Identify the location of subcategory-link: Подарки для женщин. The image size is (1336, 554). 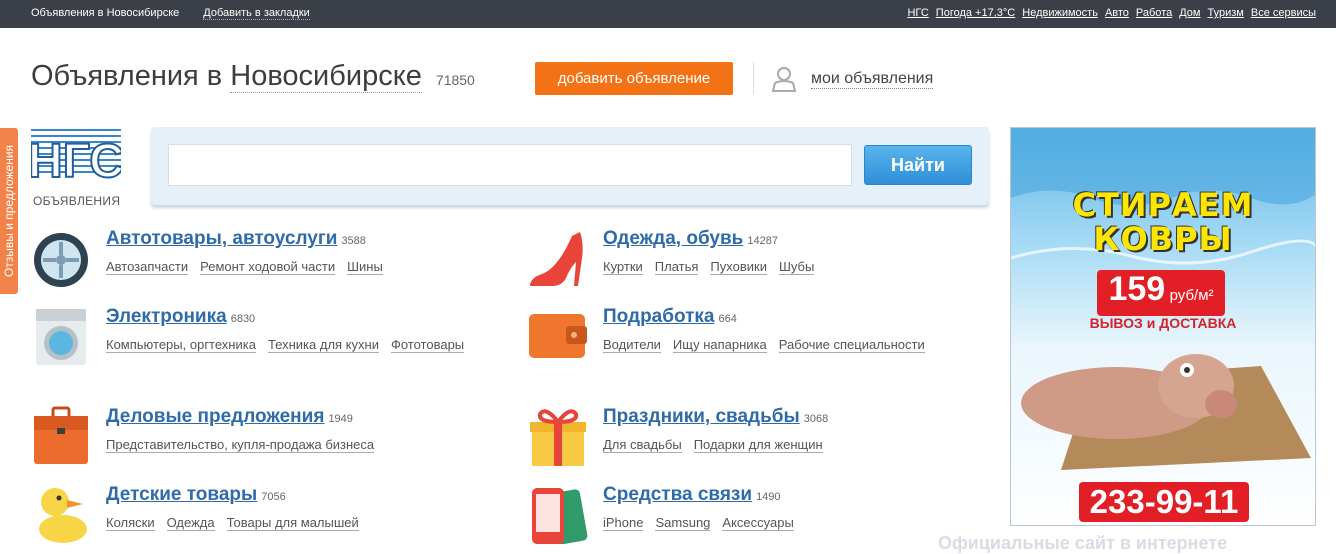
(758, 445).